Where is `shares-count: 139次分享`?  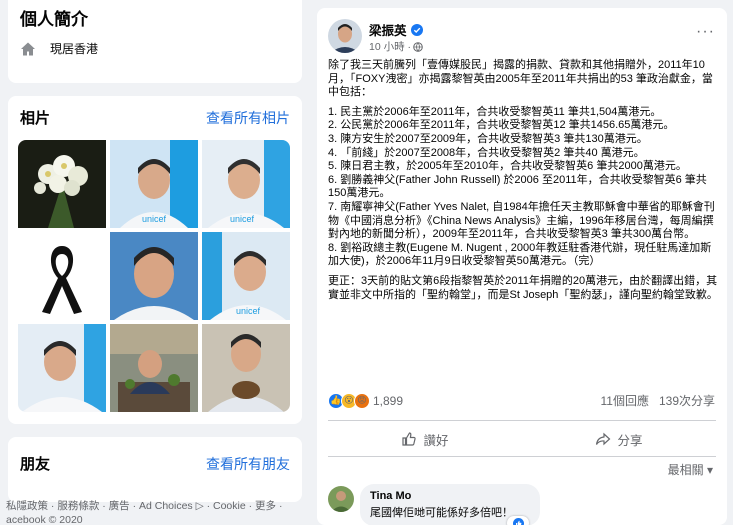
shares-count: 139次分享 is located at coordinates (687, 401).